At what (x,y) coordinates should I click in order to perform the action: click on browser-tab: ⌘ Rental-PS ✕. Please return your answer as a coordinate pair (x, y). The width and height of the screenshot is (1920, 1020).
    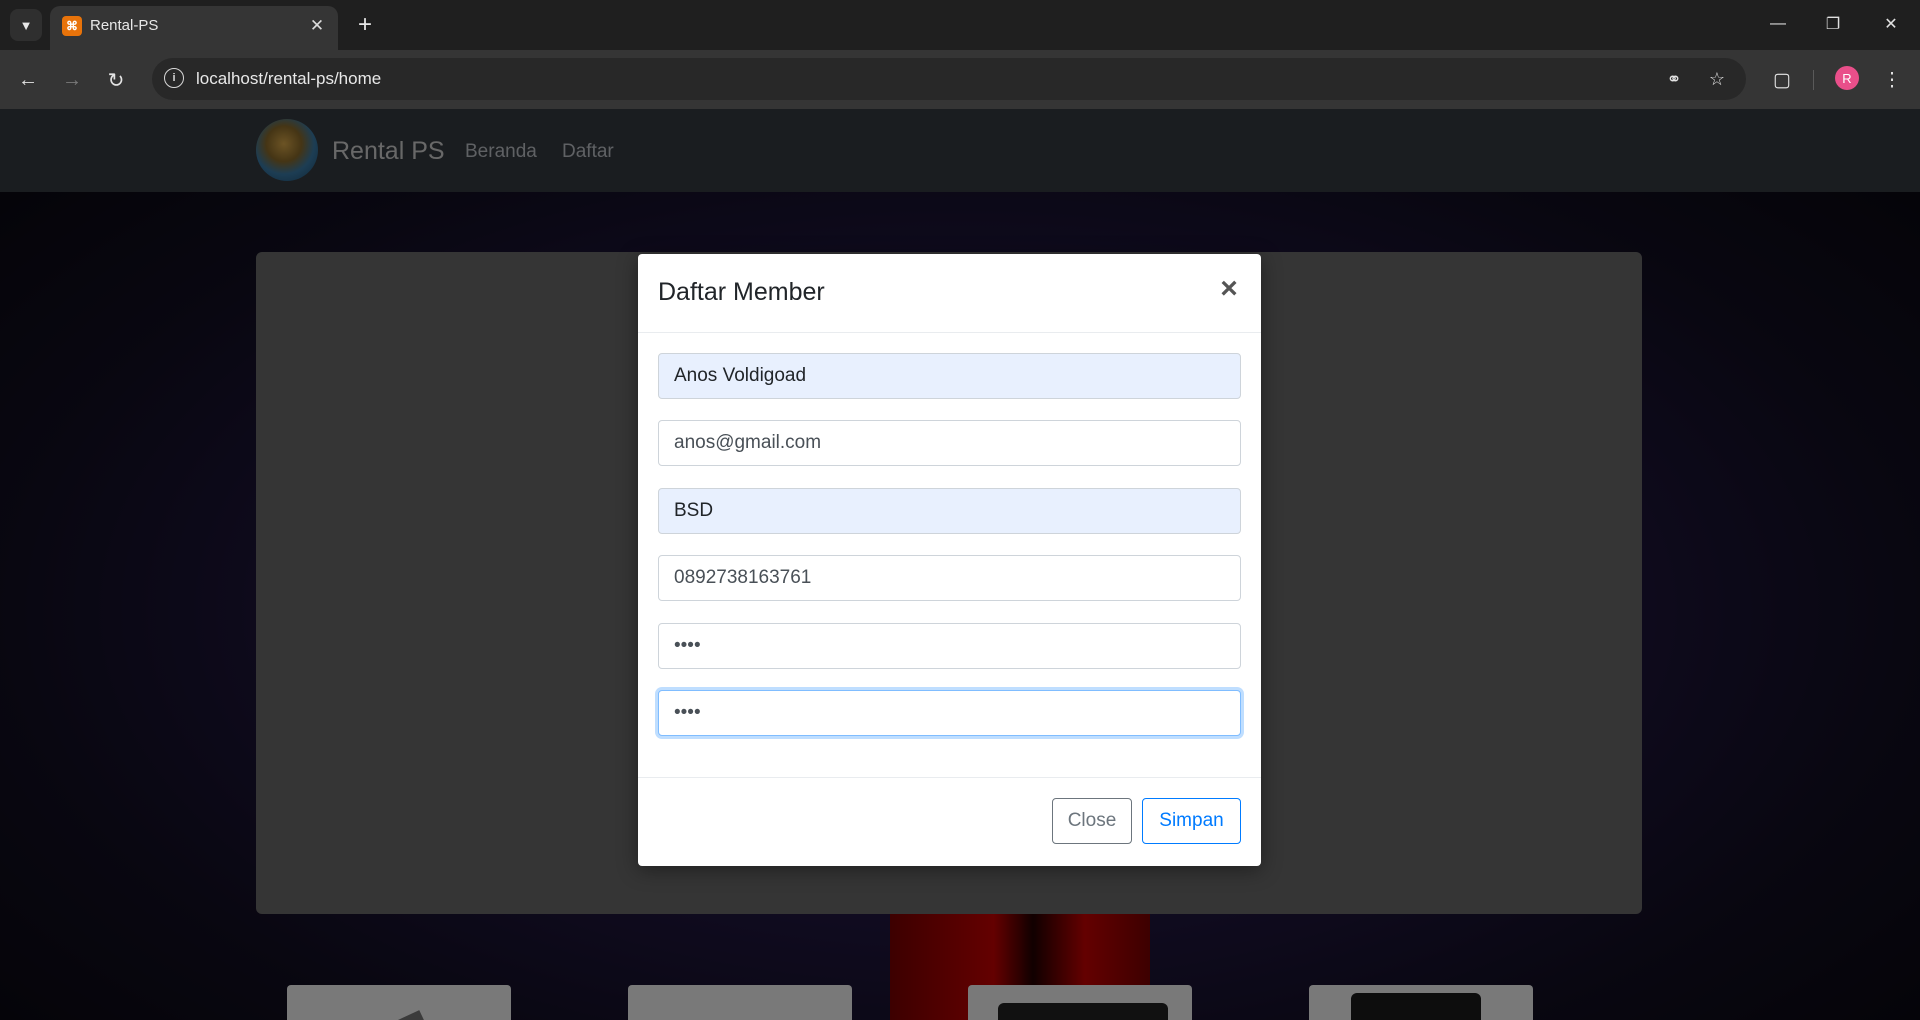
    Looking at the image, I should click on (194, 28).